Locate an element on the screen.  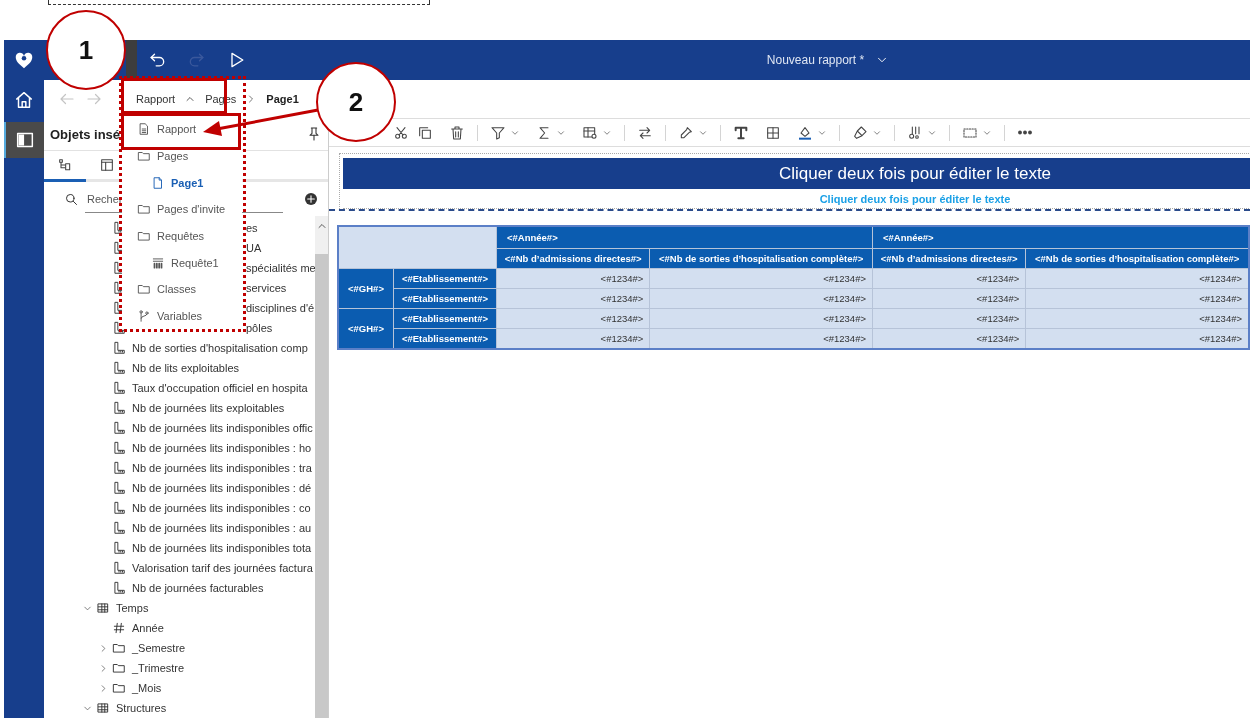
tree-item: Nb de journées lits indisponibles : co is located at coordinates (221, 508).